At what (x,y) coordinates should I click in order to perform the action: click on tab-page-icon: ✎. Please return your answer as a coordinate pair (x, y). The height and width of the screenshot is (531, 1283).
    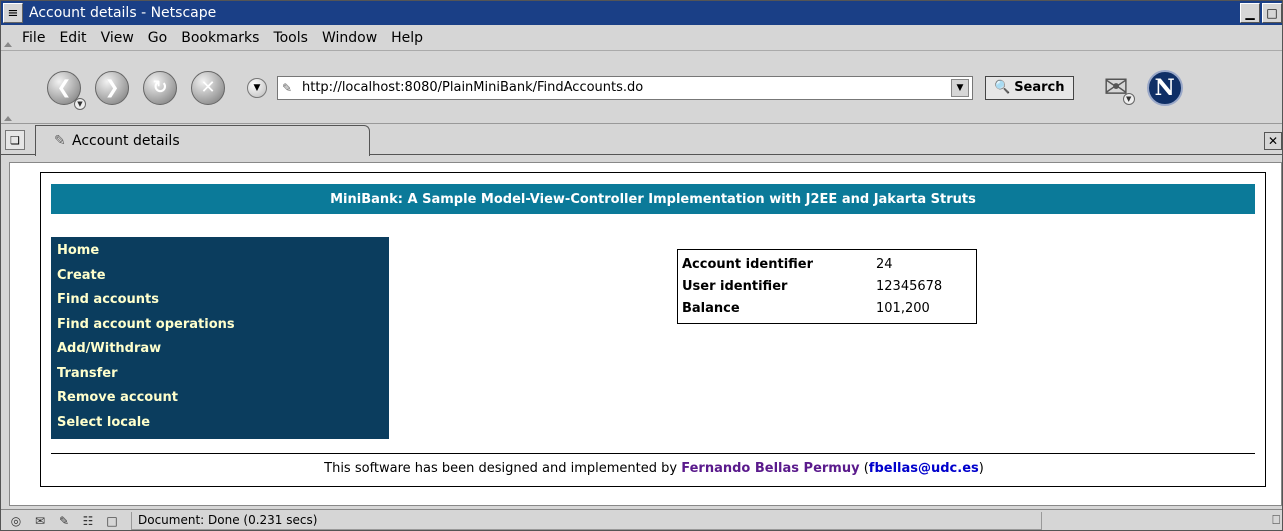
    Looking at the image, I should click on (60, 141).